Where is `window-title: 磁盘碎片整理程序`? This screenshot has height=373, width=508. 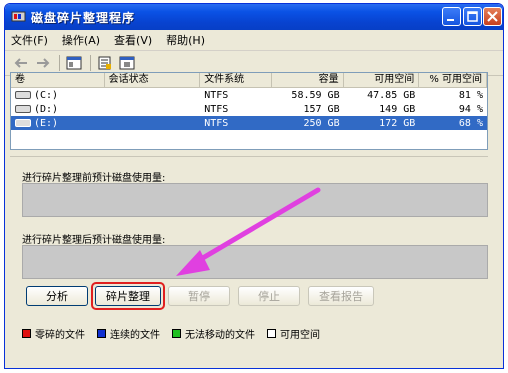
window-title: 磁盘碎片整理程序 is located at coordinates (83, 18).